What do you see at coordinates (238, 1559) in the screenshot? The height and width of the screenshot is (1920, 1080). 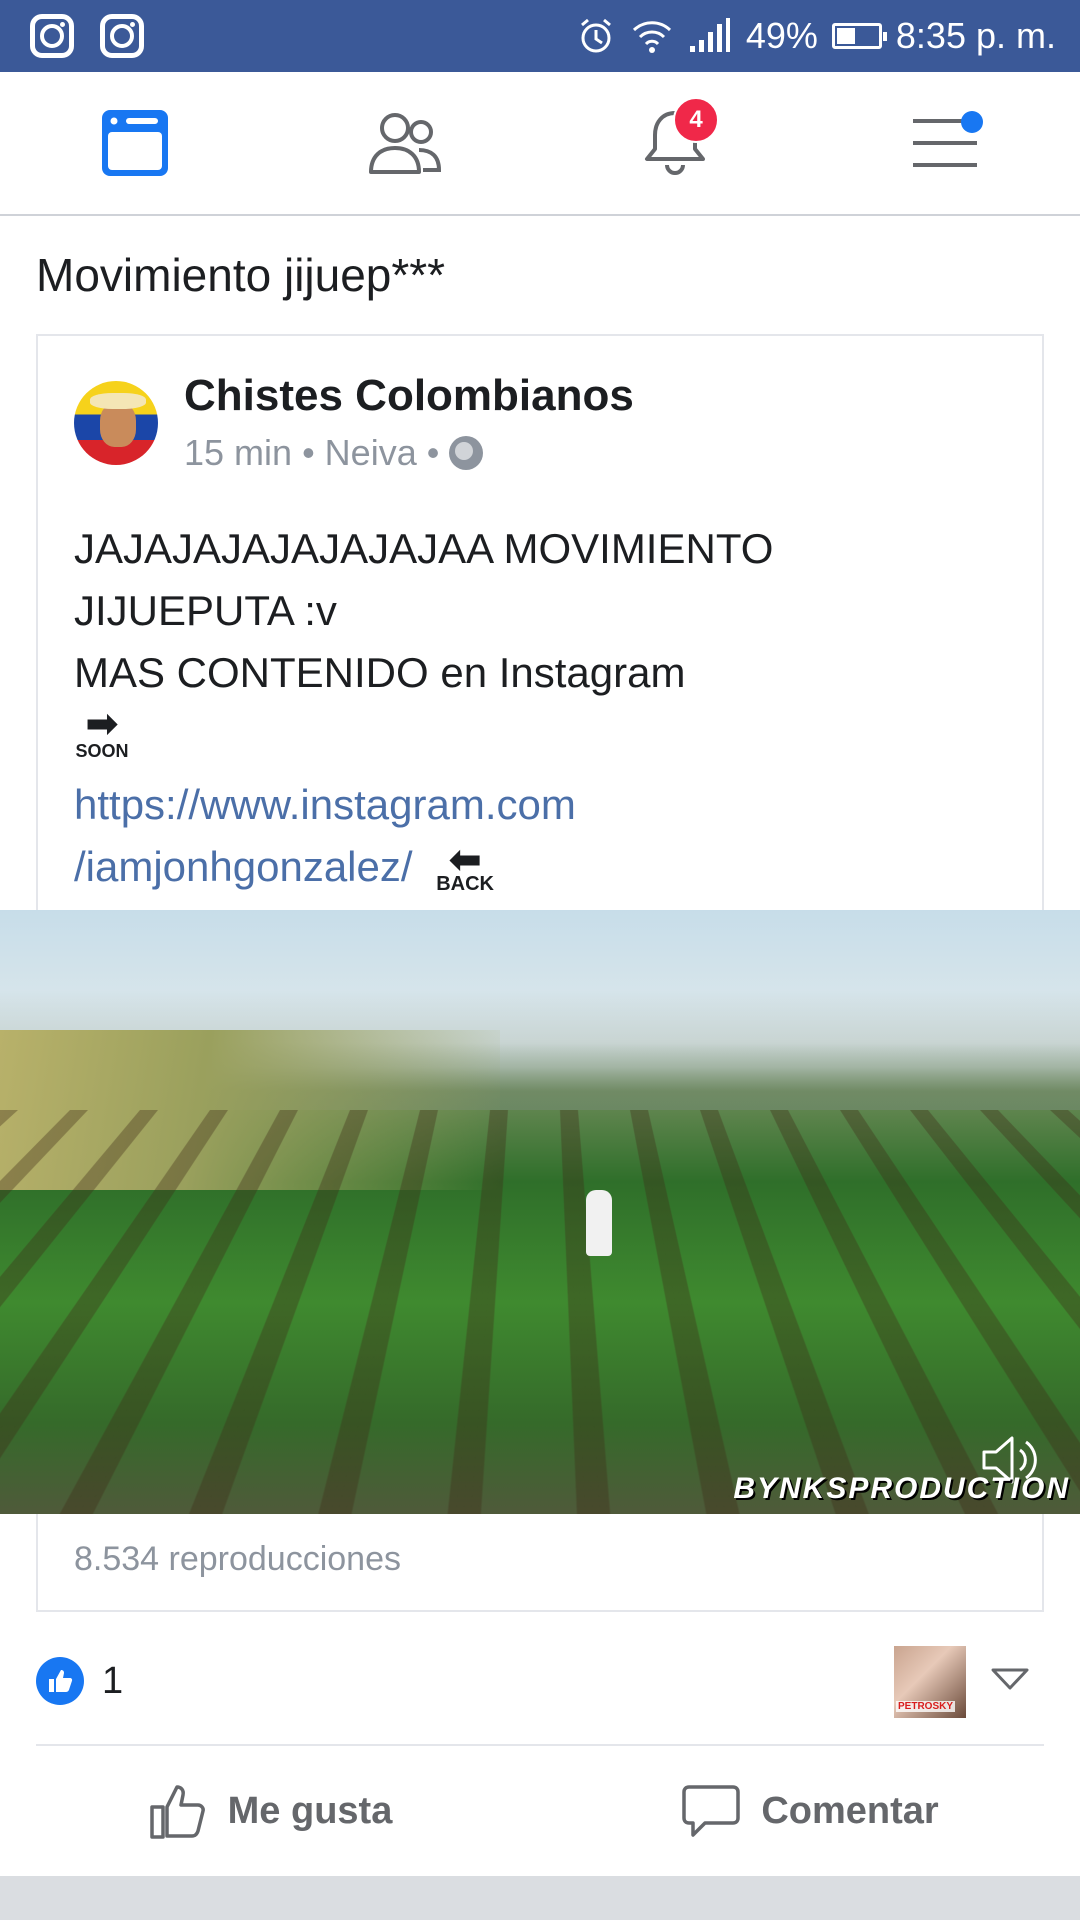 I see `view-count: 8.534 reproducciones` at bounding box center [238, 1559].